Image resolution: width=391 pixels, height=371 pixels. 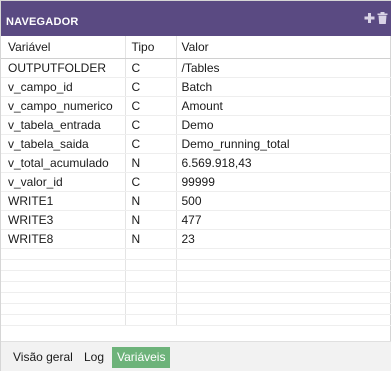 What do you see at coordinates (141, 357) in the screenshot?
I see `tab-variables: Variáveis` at bounding box center [141, 357].